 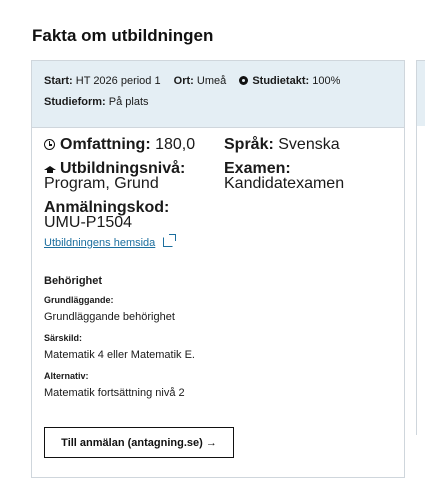 I want to click on studieform-label: Studieform:, so click(x=75, y=102).